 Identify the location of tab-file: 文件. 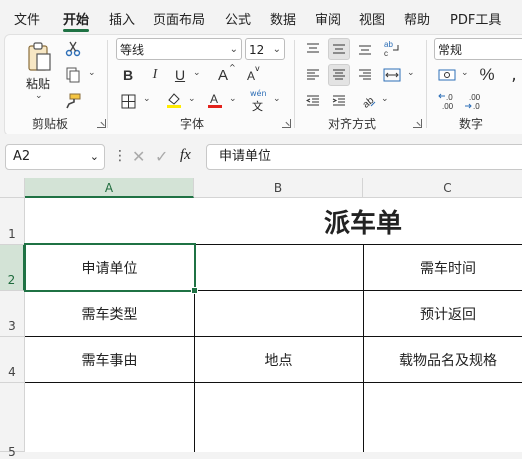
(27, 18).